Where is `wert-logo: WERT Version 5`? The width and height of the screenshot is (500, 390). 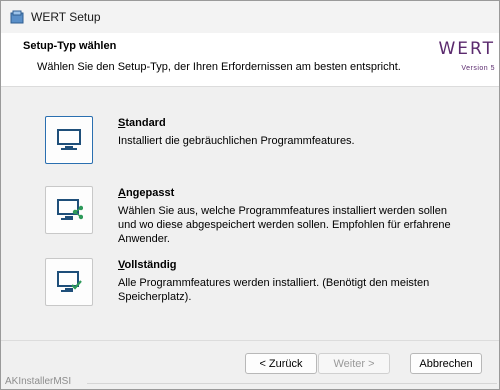
wert-logo: WERT Version 5 is located at coordinates (466, 55).